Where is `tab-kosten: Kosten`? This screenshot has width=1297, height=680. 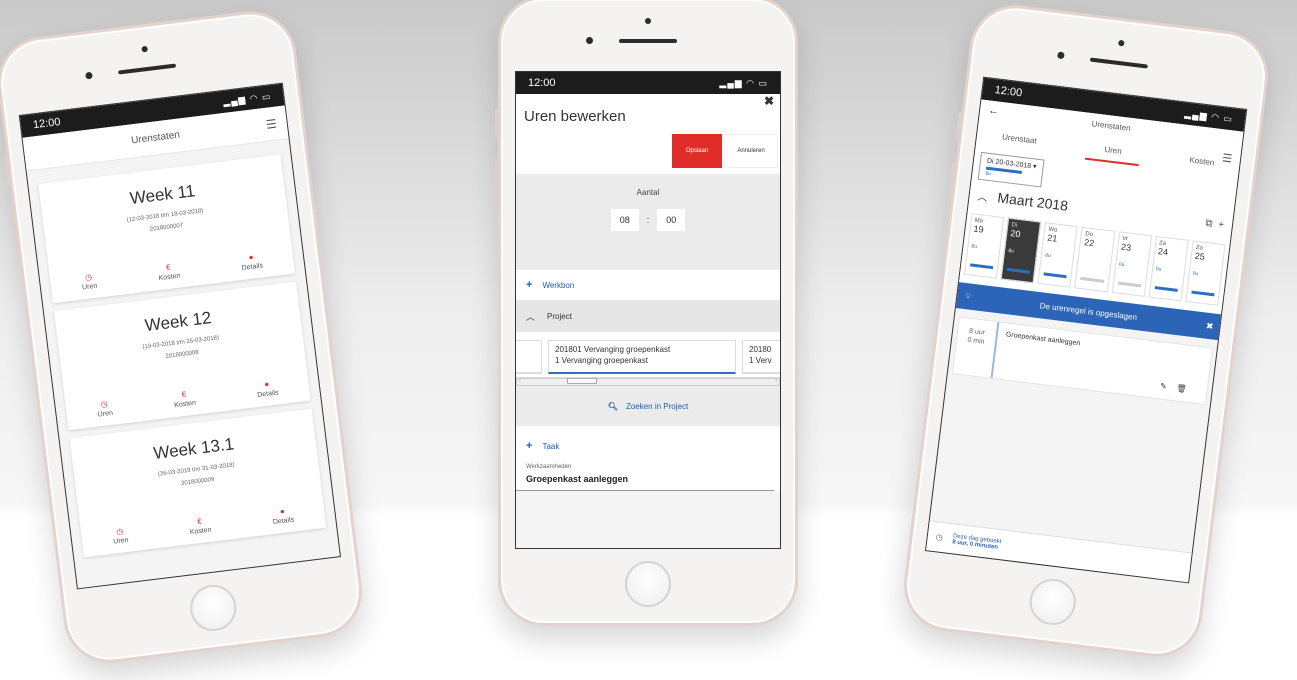 tab-kosten: Kosten is located at coordinates (1201, 165).